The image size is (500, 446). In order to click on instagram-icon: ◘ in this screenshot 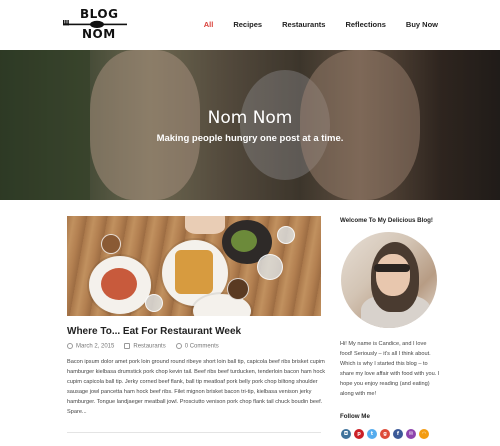, I will do `click(346, 434)`.